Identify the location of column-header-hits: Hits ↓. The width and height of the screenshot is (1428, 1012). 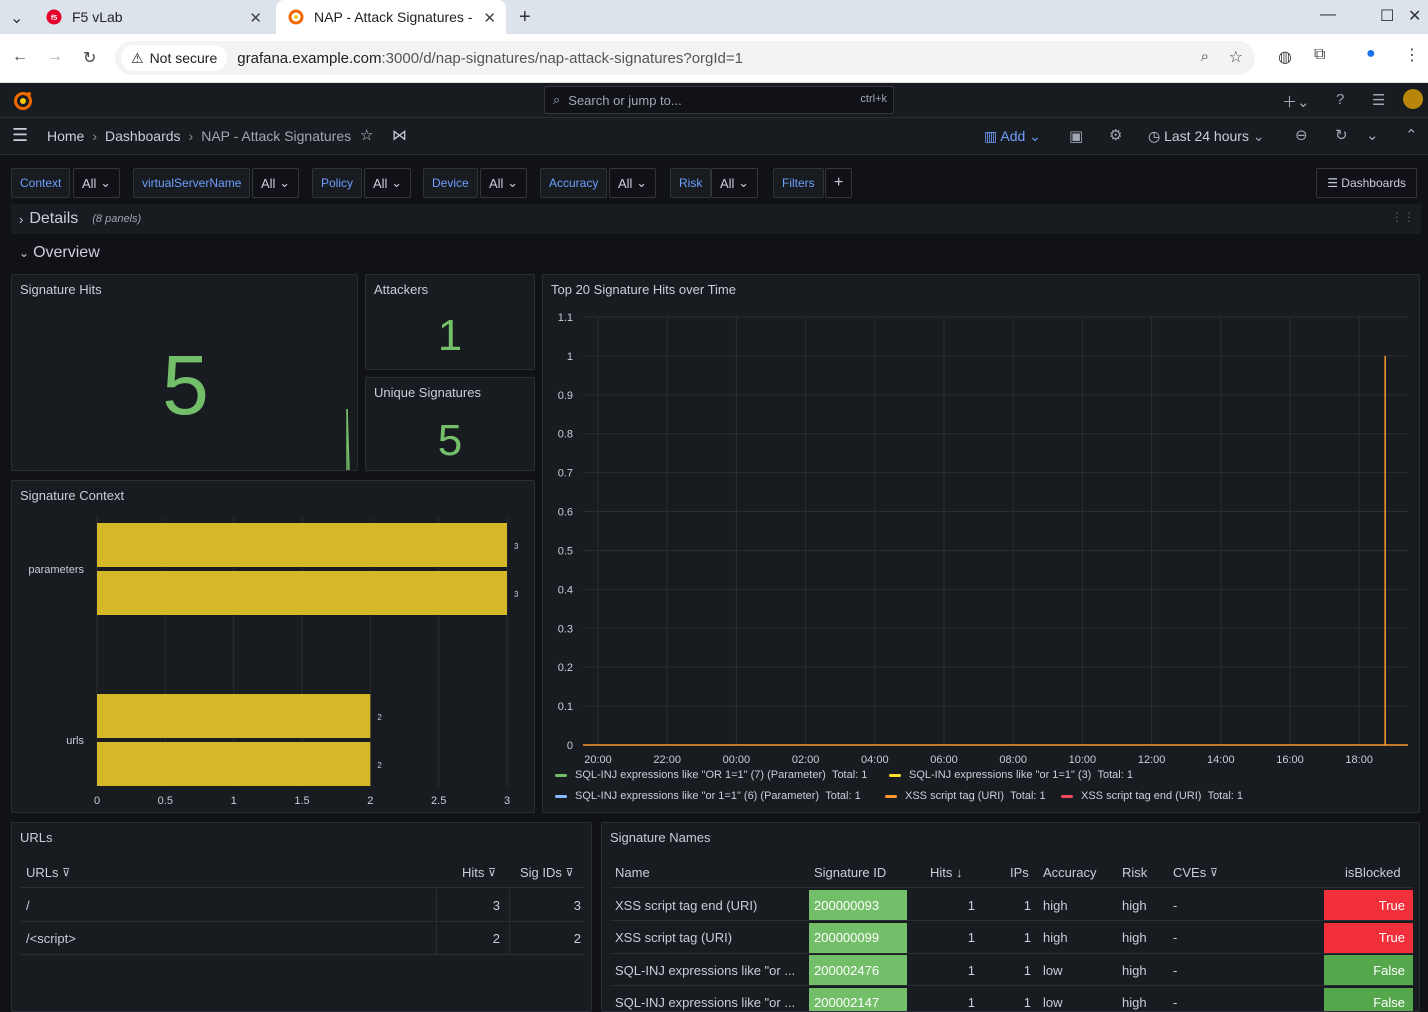
(946, 872).